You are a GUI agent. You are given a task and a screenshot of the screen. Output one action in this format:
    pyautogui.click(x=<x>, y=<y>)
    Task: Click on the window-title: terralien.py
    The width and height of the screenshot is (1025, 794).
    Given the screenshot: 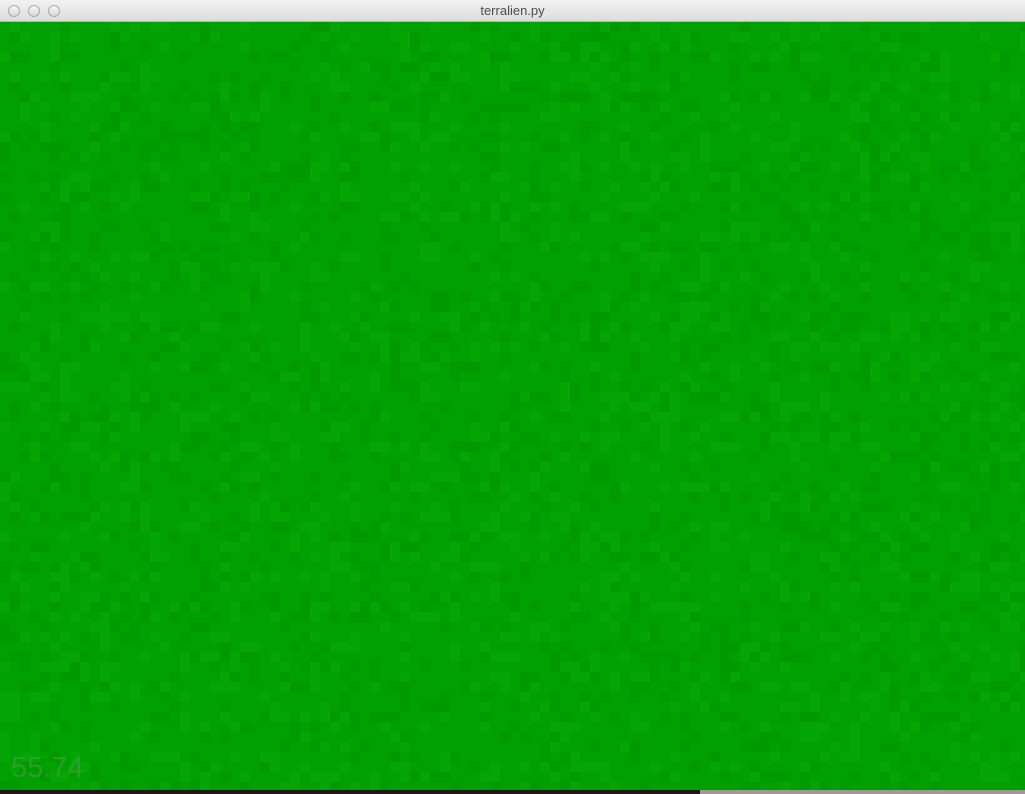 What is the action you would take?
    pyautogui.click(x=512, y=10)
    